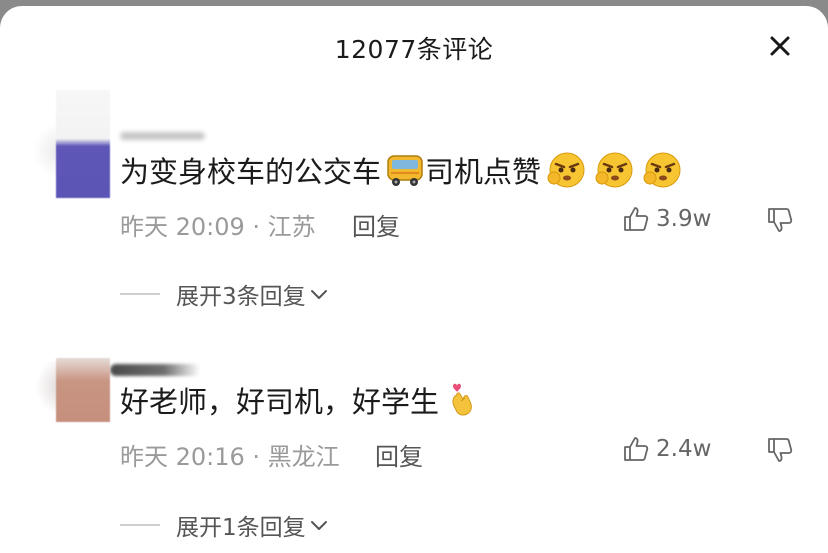 The image size is (828, 553). Describe the element at coordinates (462, 399) in the screenshot. I see `finger-heart-icon` at that location.